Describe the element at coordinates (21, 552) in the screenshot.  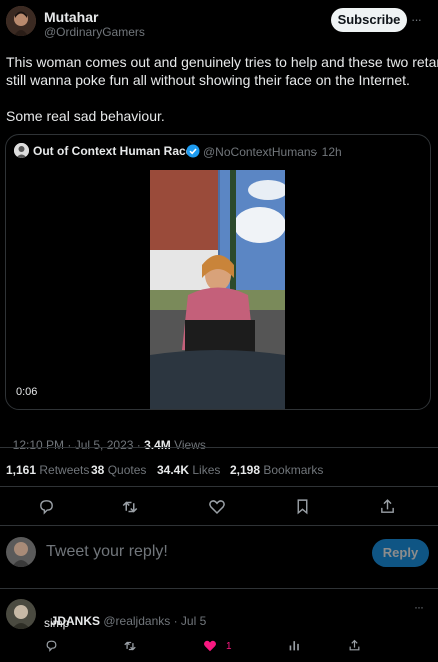
I see `user-avatar` at that location.